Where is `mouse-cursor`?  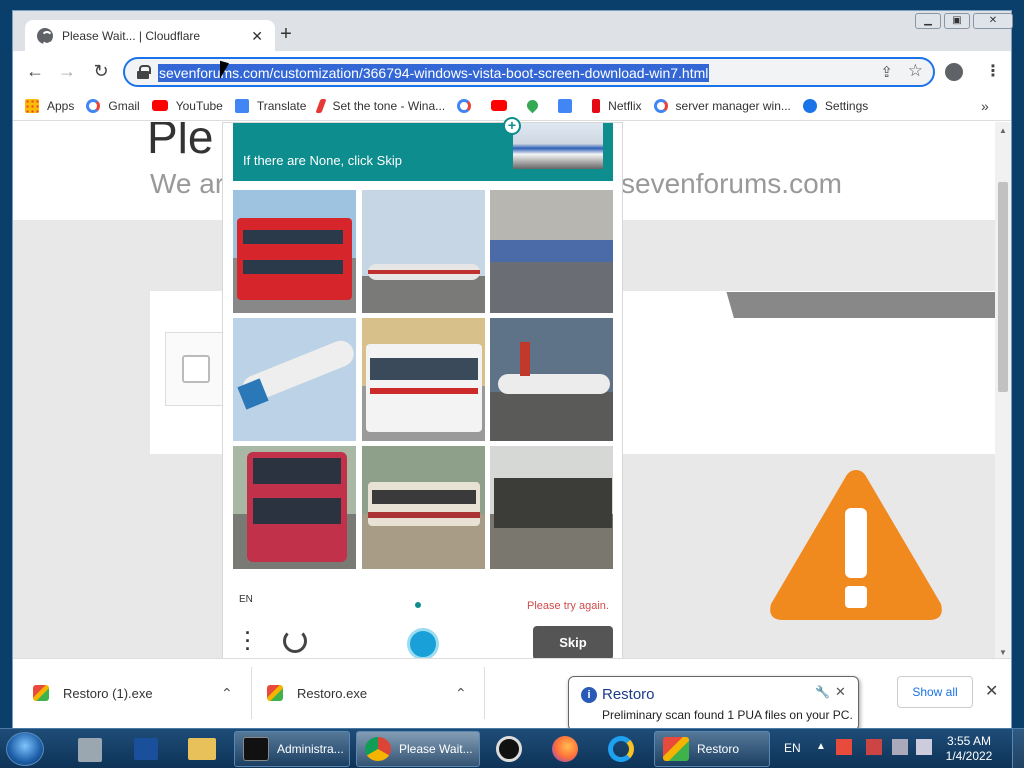
mouse-cursor is located at coordinates (224, 71).